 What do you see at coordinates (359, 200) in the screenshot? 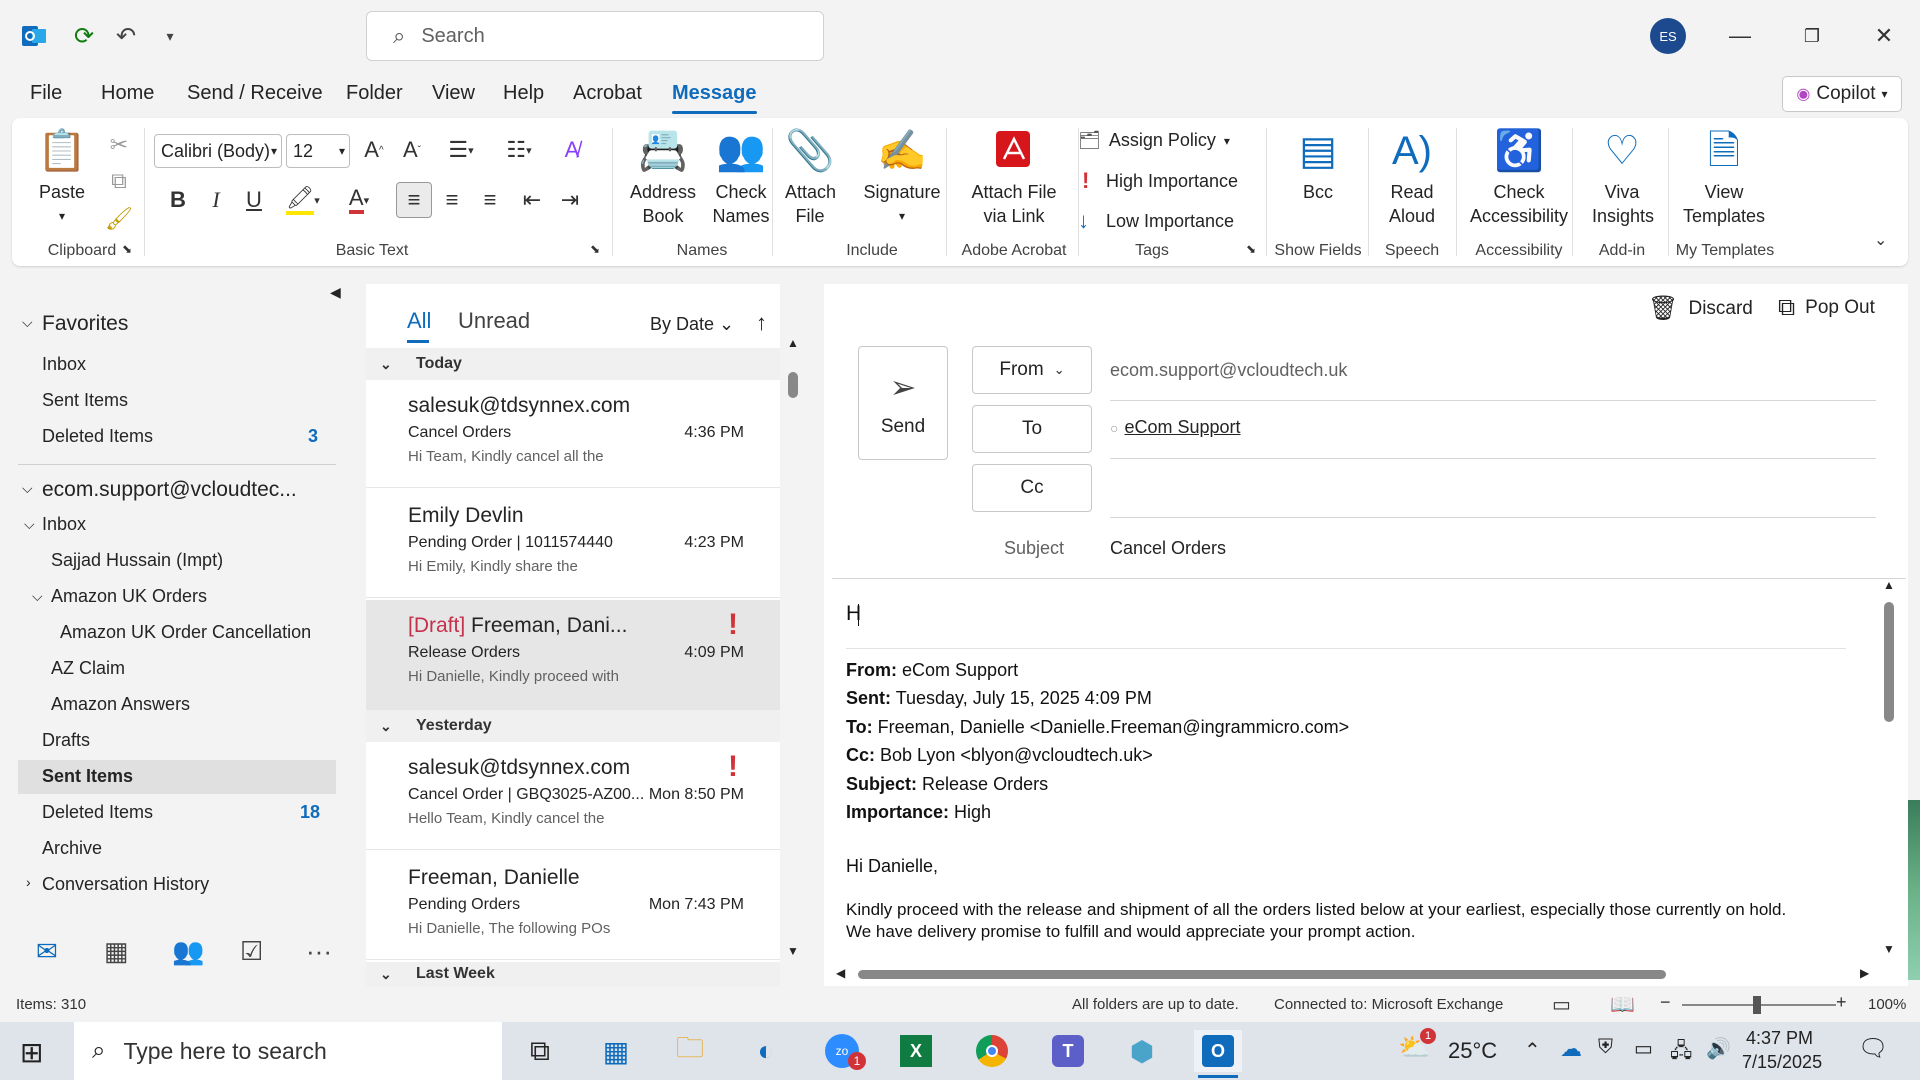
I see `font-color-icon: A ▾` at bounding box center [359, 200].